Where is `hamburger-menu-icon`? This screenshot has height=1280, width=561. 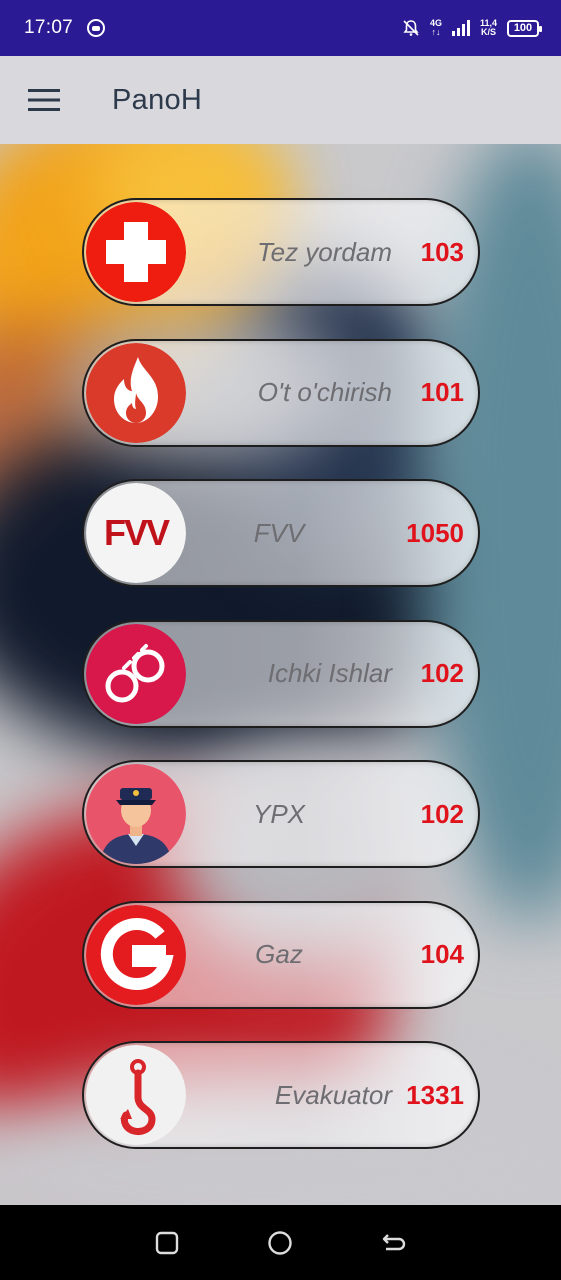 hamburger-menu-icon is located at coordinates (44, 100).